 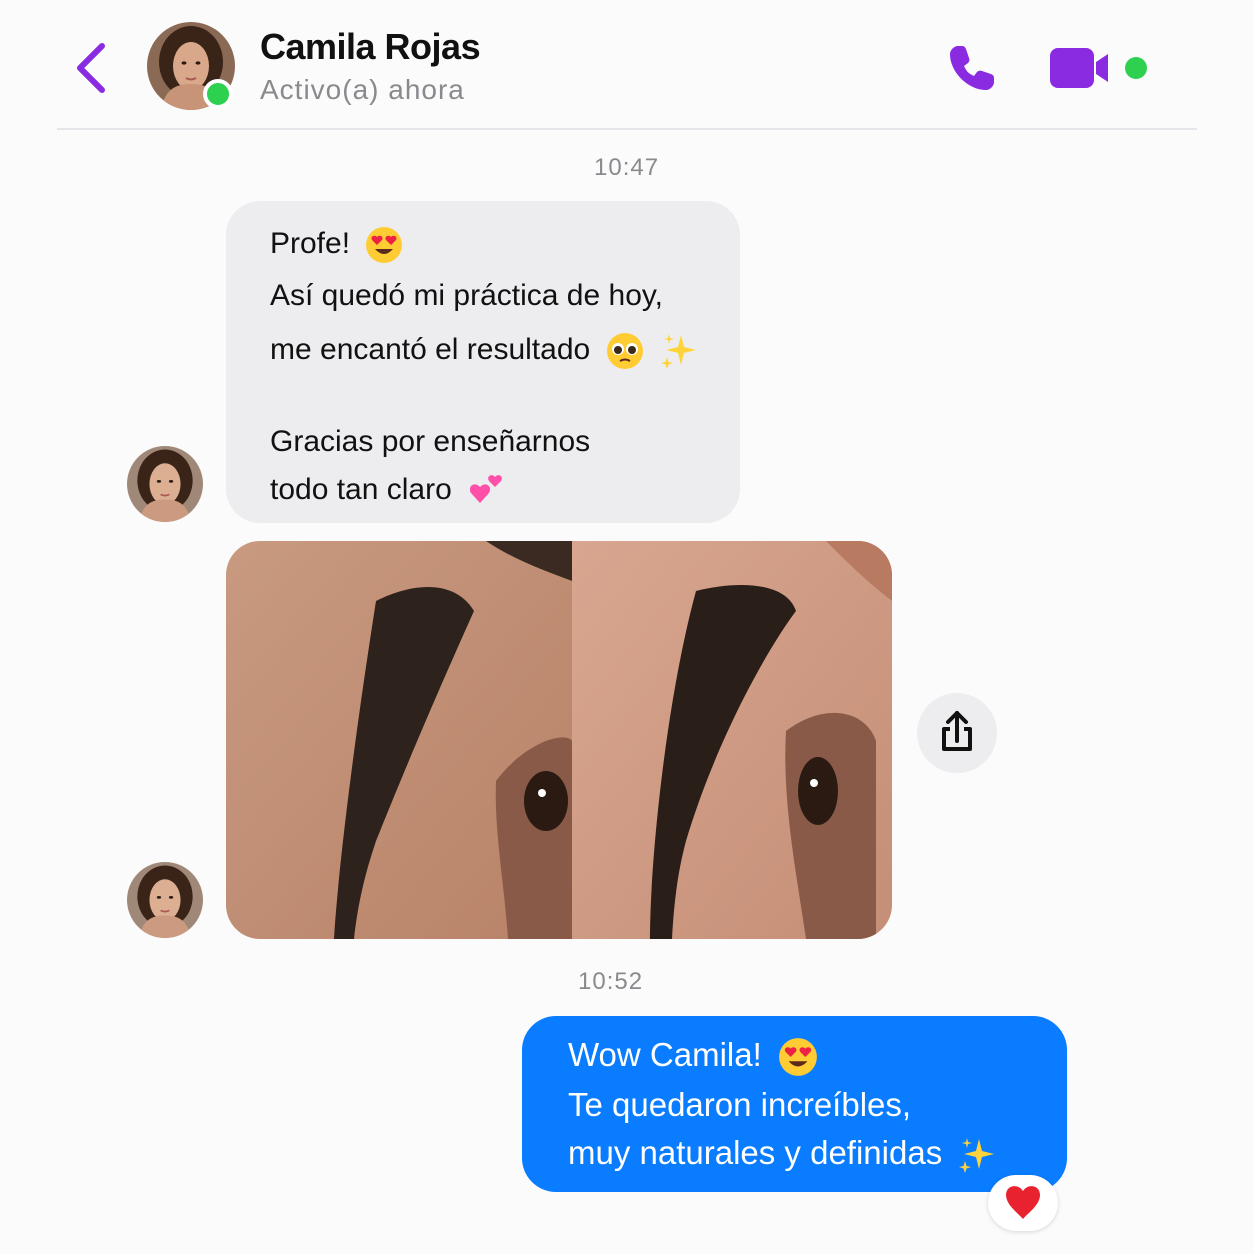 I want to click on heart-reaction, so click(x=1023, y=1203).